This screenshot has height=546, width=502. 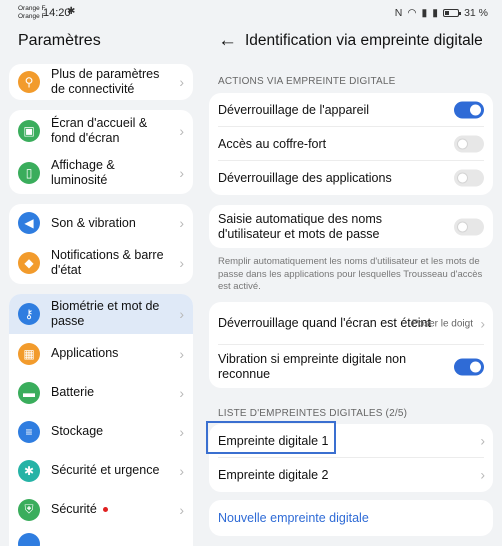 I want to click on sidebar-item-label: Applications, so click(x=85, y=353).